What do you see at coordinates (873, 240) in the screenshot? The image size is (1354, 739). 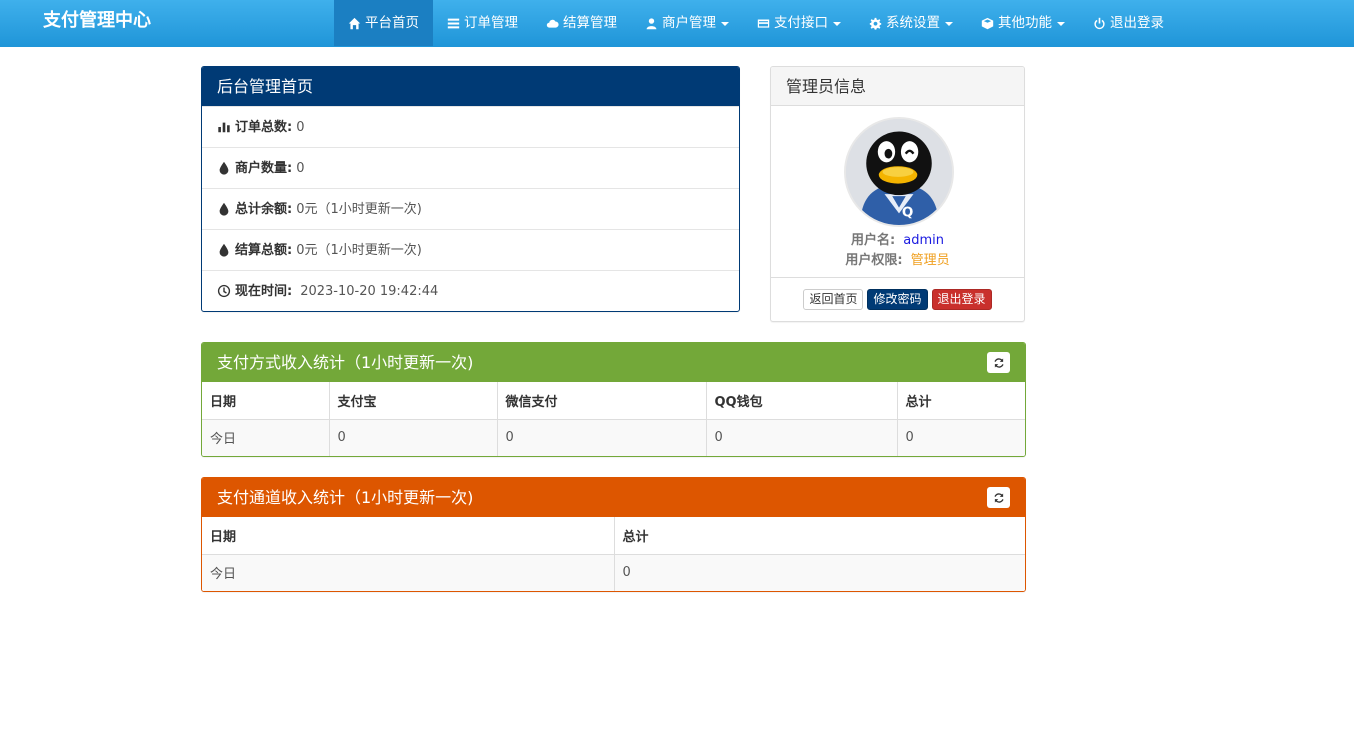 I see `username-label: 用户名:` at bounding box center [873, 240].